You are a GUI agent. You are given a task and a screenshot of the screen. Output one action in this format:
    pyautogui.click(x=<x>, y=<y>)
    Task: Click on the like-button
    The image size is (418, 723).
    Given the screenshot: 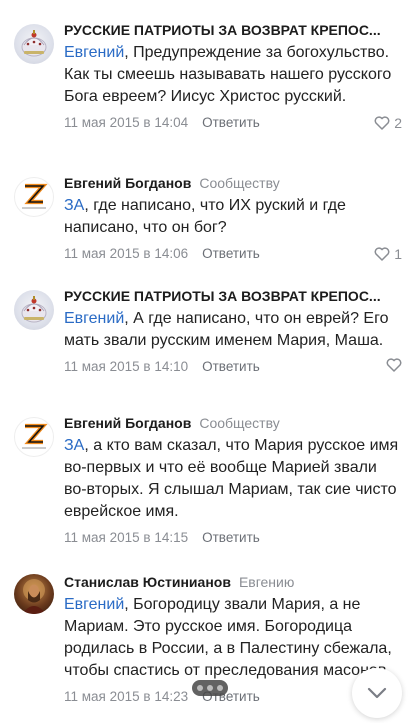 What is the action you would take?
    pyautogui.click(x=394, y=365)
    